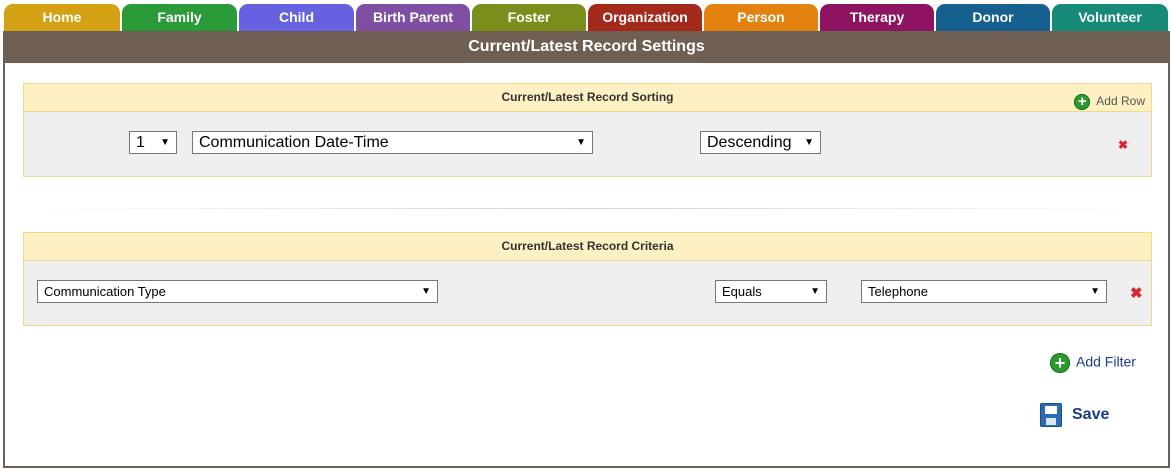 The height and width of the screenshot is (470, 1172). What do you see at coordinates (771, 291) in the screenshot?
I see `criteria-operator-select: Equals ▼` at bounding box center [771, 291].